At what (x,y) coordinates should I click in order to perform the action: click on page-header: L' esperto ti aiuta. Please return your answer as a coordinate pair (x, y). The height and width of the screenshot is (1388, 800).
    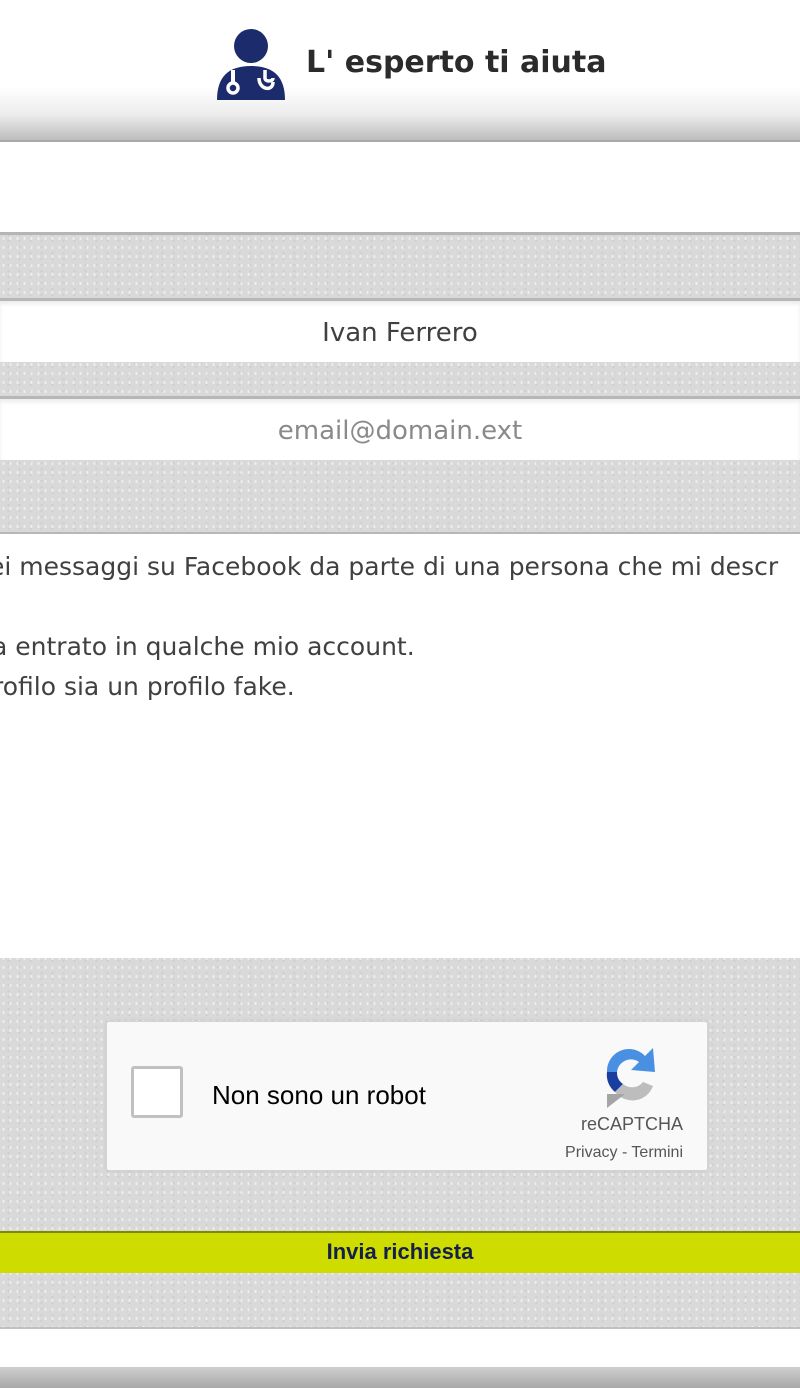
    Looking at the image, I should click on (400, 71).